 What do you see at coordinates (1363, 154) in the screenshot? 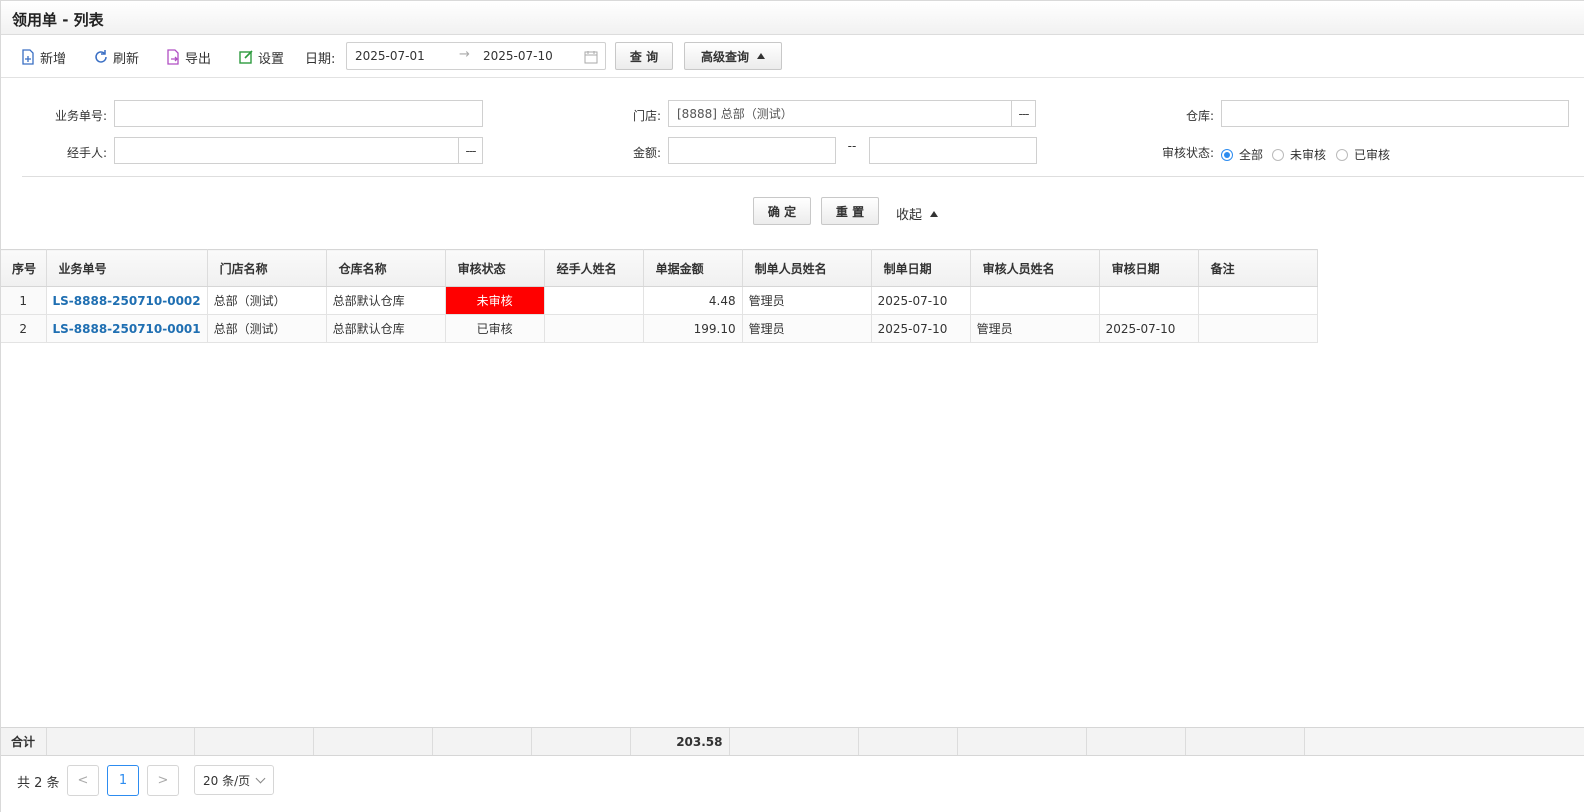
I see `audit-radio-audited: 已审核` at bounding box center [1363, 154].